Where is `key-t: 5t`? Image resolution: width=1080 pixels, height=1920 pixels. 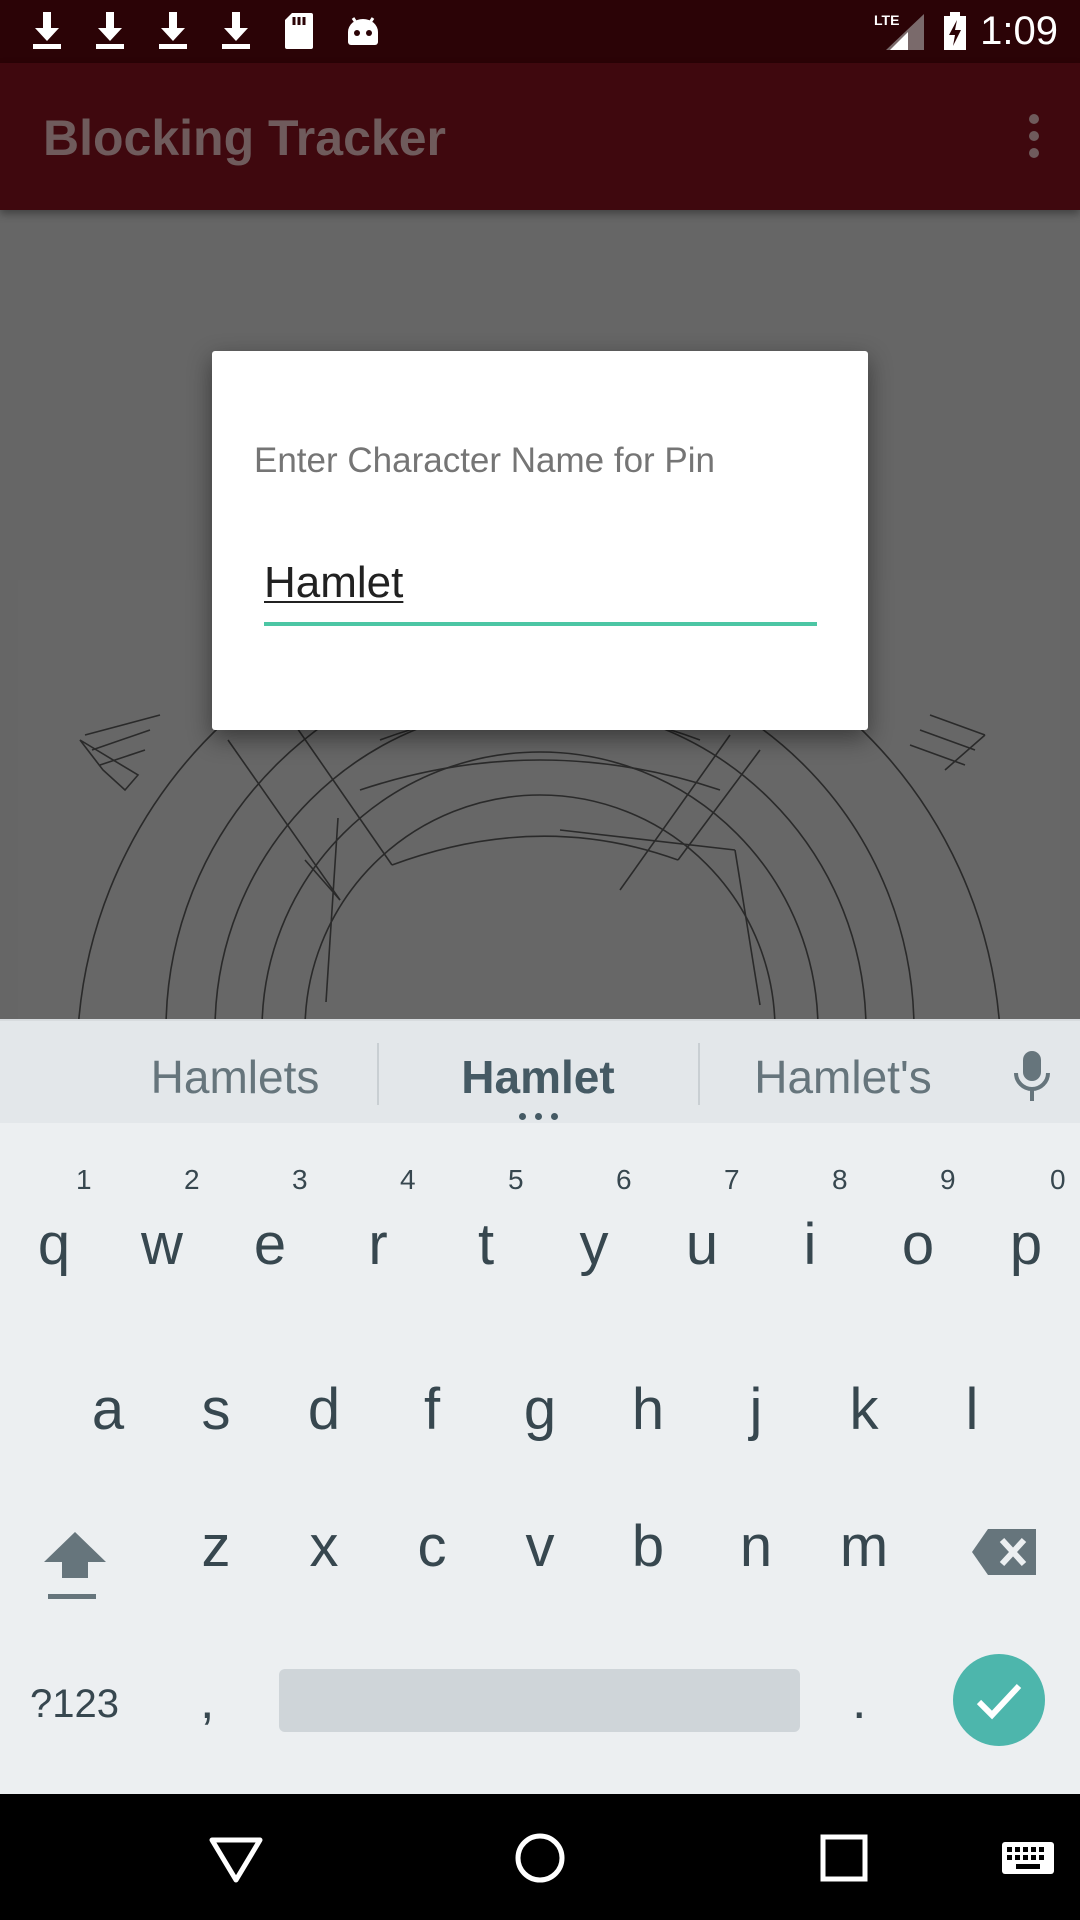
key-t: 5t is located at coordinates (486, 1204).